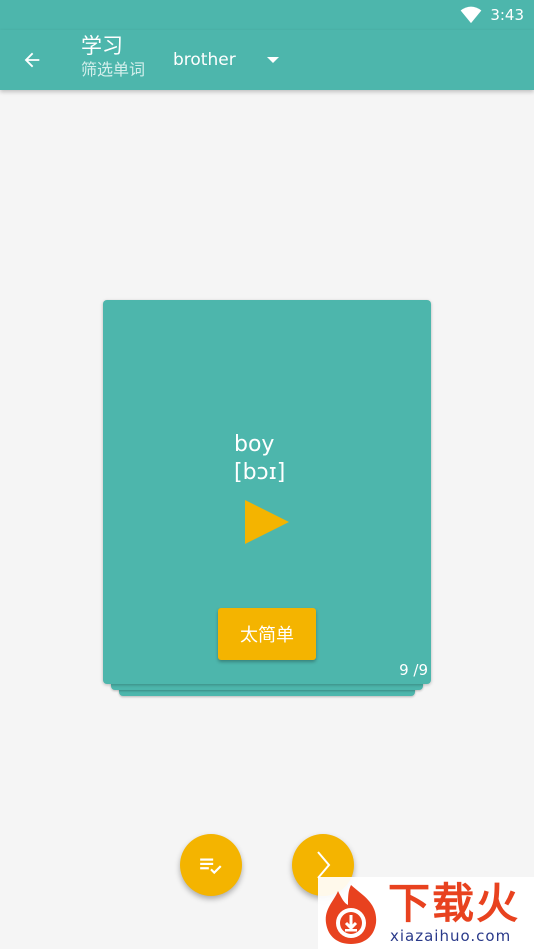  I want to click on word-filter-select: brother, so click(228, 60).